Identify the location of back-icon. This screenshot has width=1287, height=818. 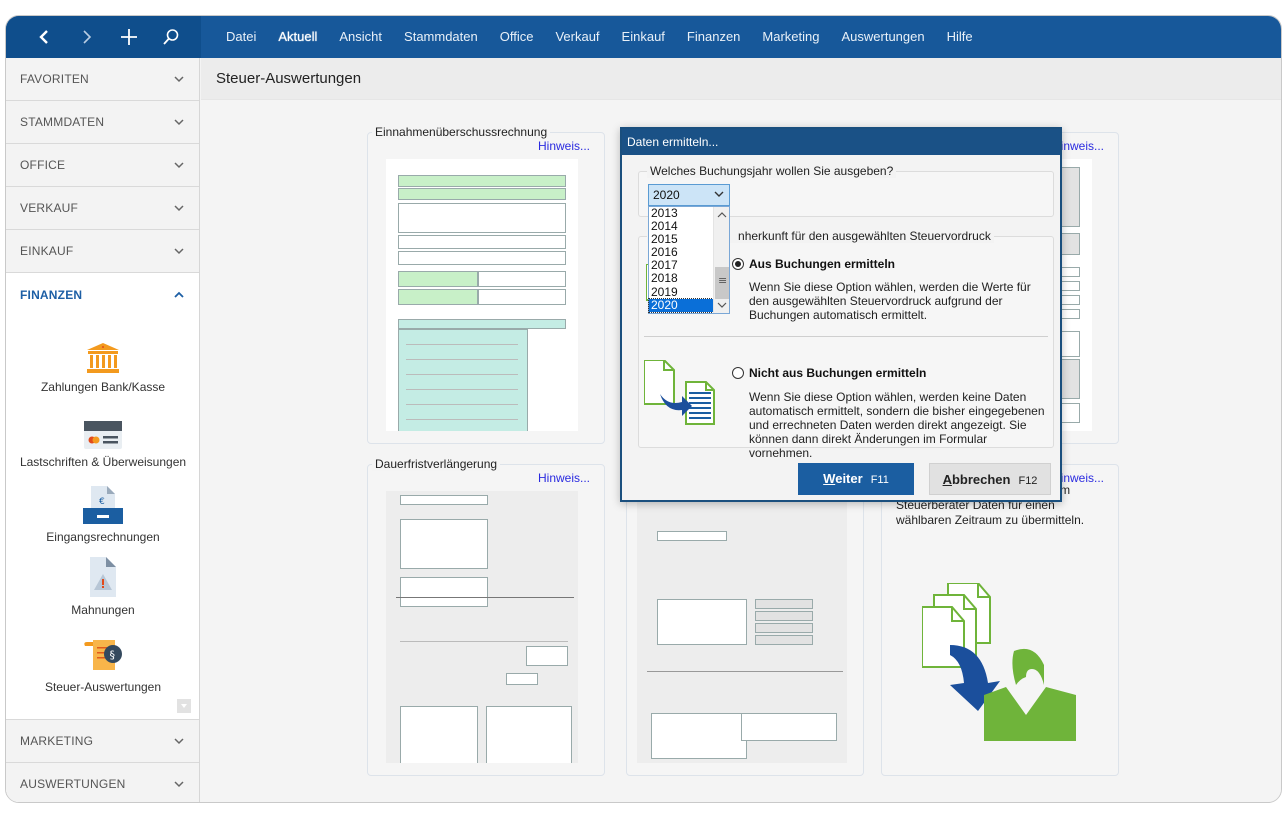
(43, 37).